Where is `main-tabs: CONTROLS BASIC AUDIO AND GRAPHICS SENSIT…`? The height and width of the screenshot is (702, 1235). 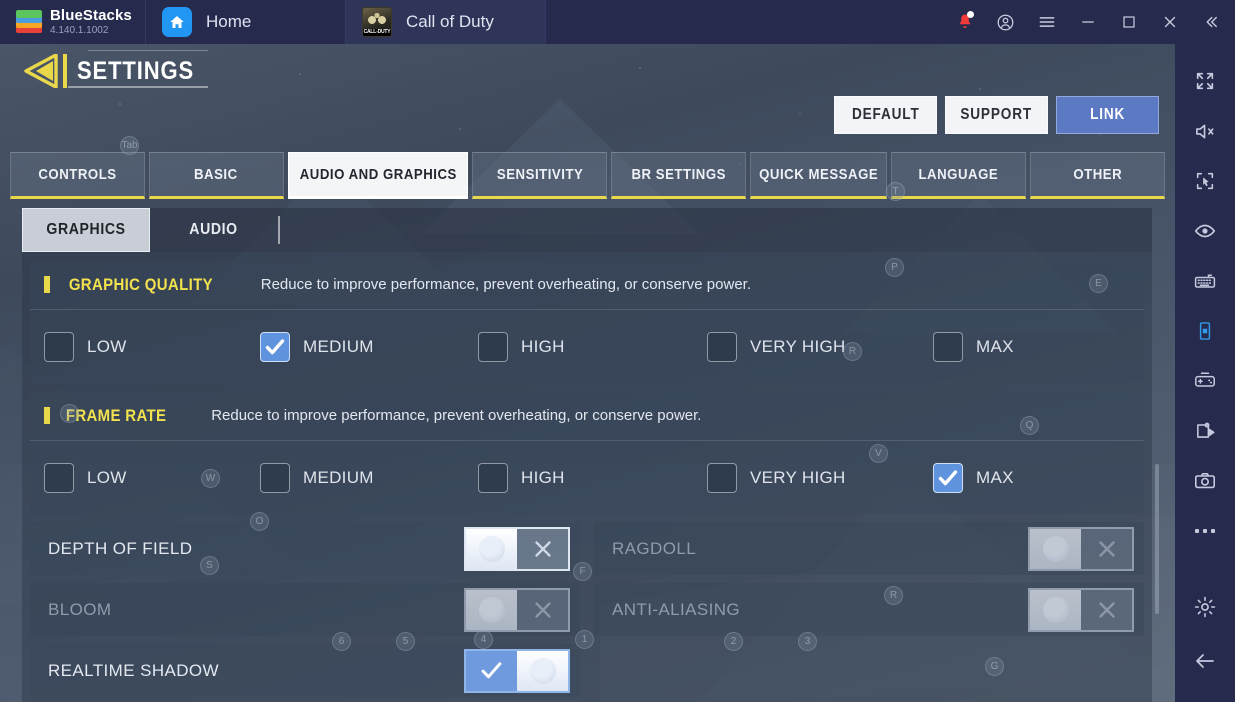 main-tabs: CONTROLS BASIC AUDIO AND GRAPHICS SENSIT… is located at coordinates (587, 175).